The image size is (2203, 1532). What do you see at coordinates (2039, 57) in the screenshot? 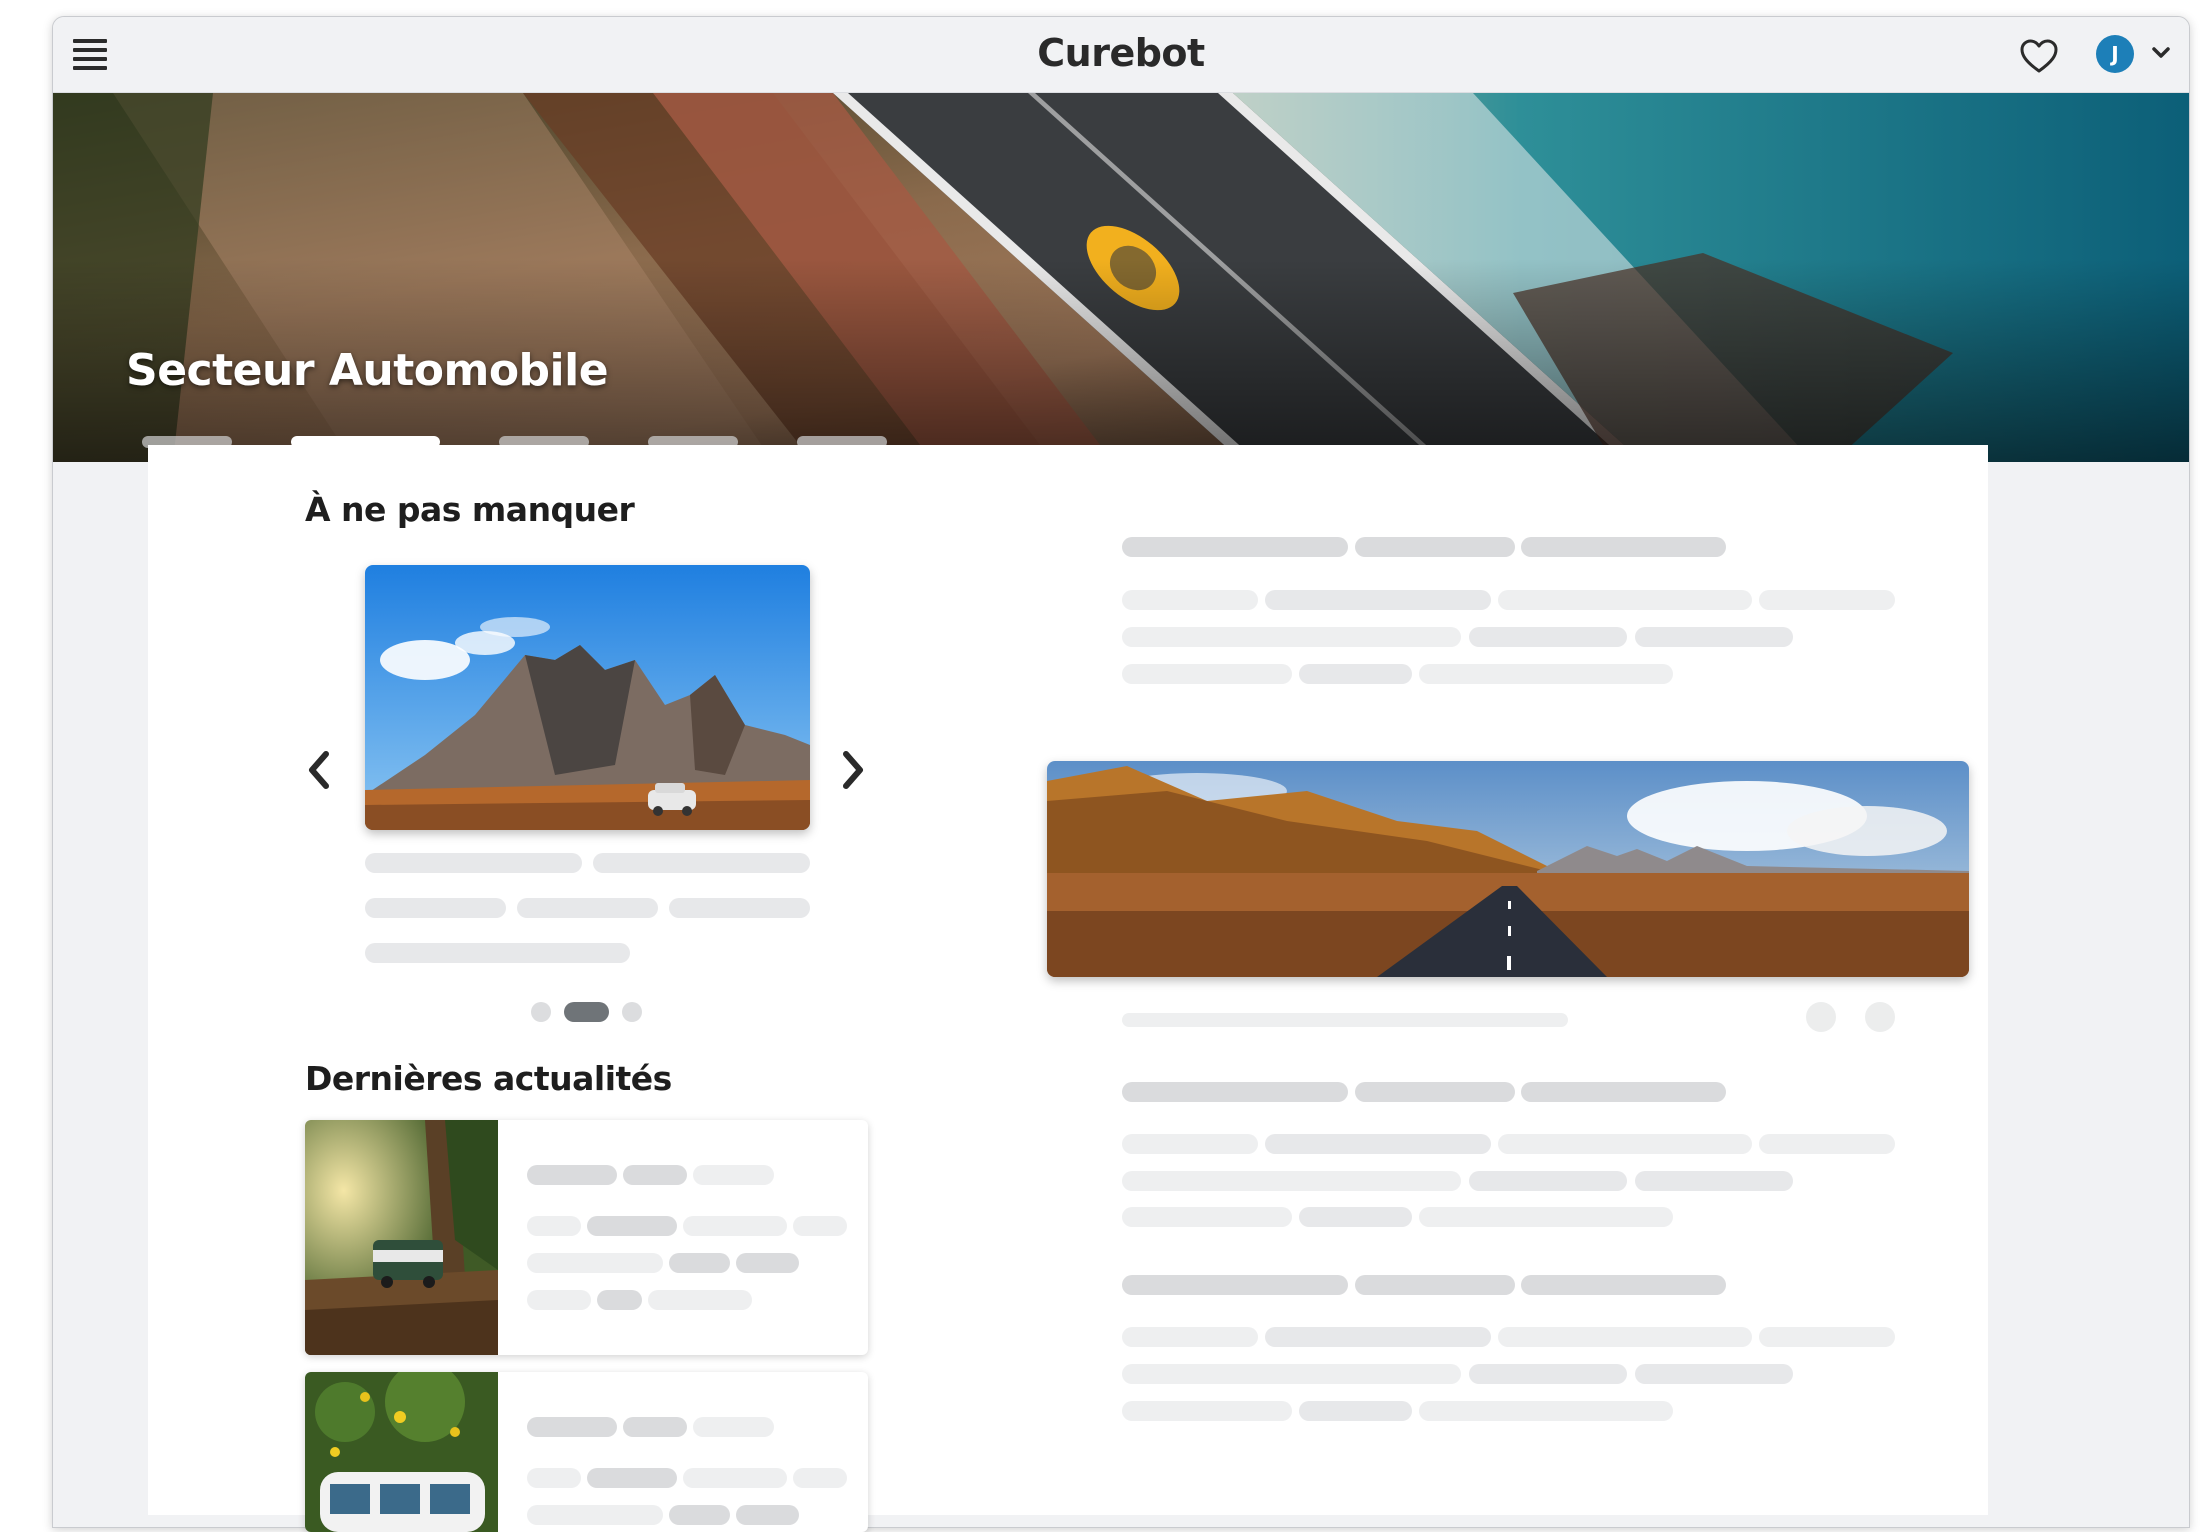
I see `heart-icon` at bounding box center [2039, 57].